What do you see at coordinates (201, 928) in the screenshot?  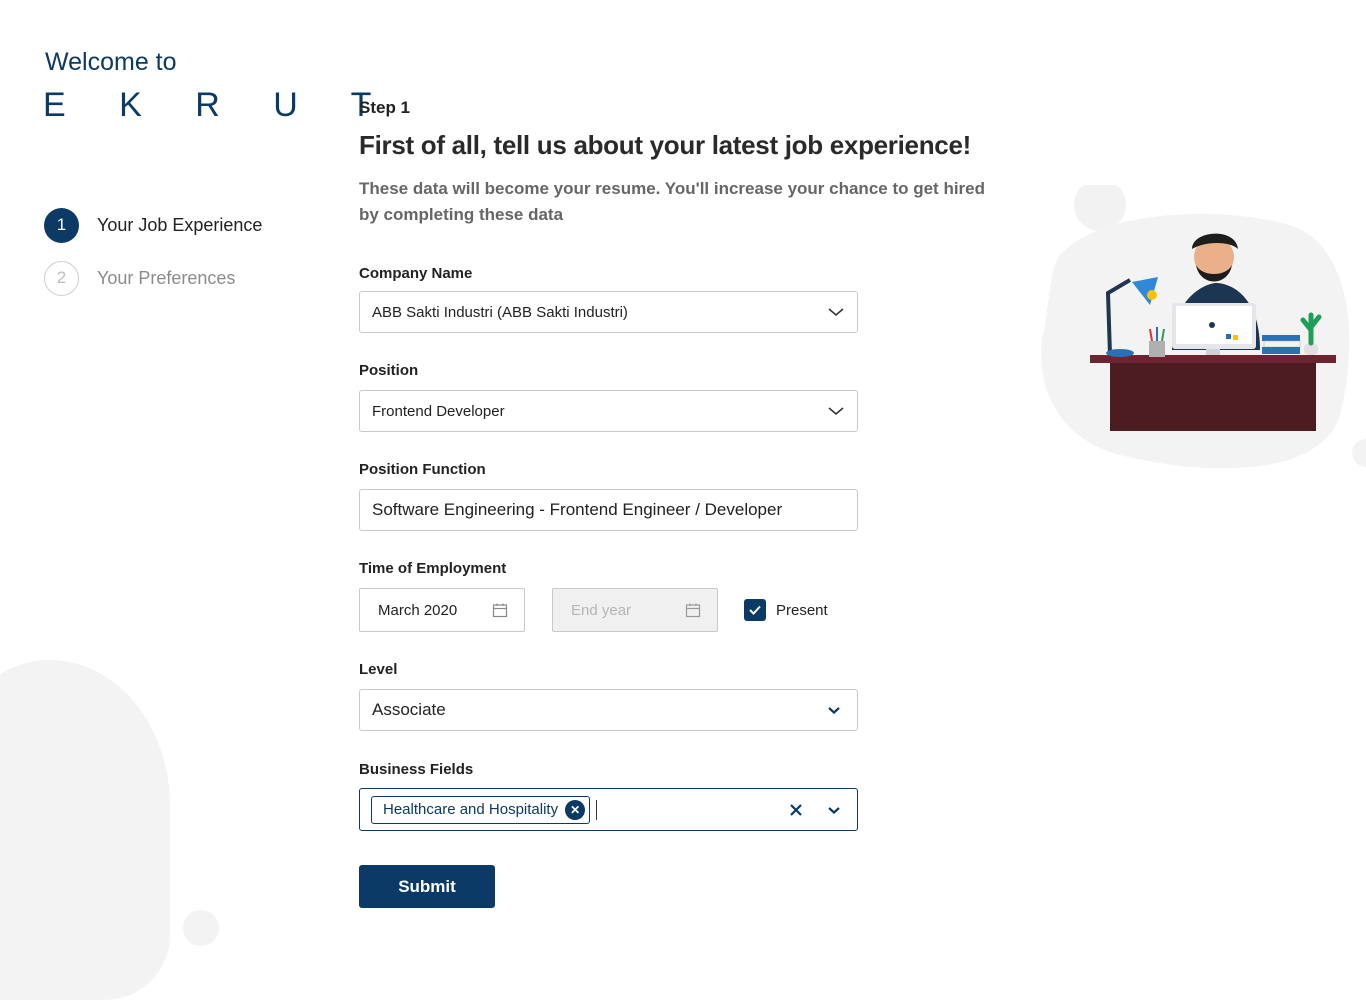 I see `decorative-dot` at bounding box center [201, 928].